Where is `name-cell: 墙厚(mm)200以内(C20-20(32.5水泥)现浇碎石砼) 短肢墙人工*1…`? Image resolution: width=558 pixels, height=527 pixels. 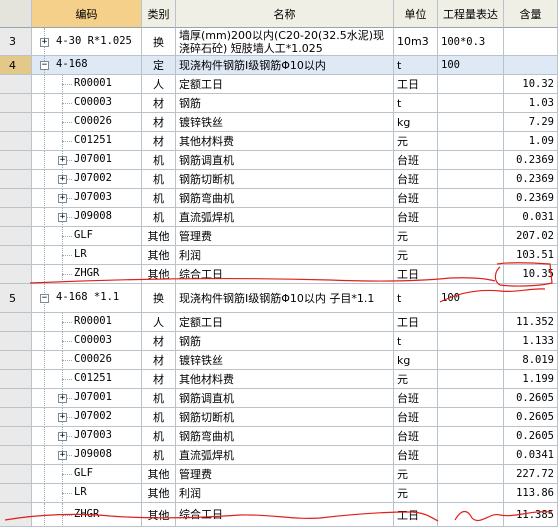 name-cell: 墙厚(mm)200以内(C20-20(32.5水泥)现浇碎石砼) 短肢墙人工*1… is located at coordinates (285, 42).